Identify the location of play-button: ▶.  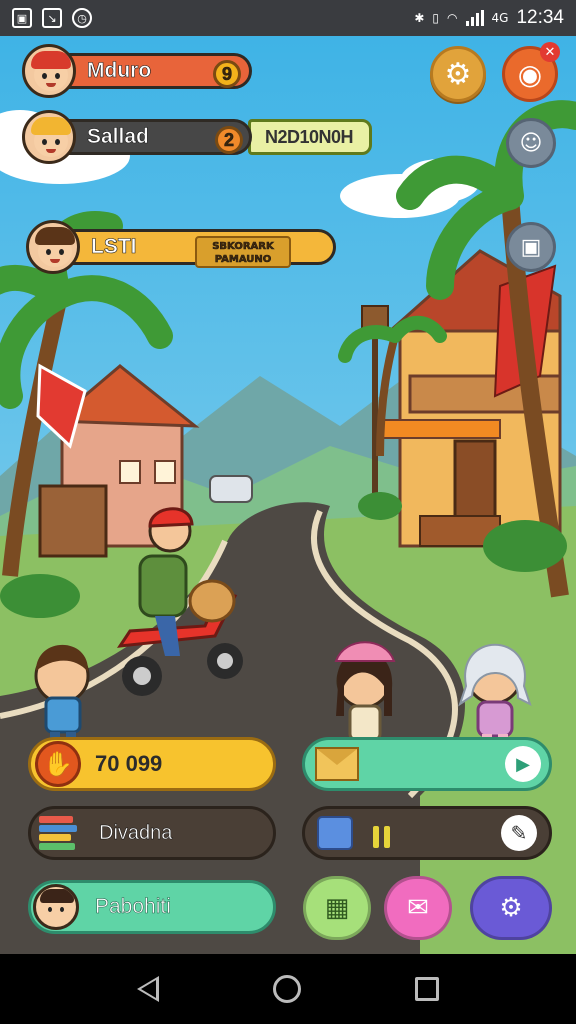
(523, 764).